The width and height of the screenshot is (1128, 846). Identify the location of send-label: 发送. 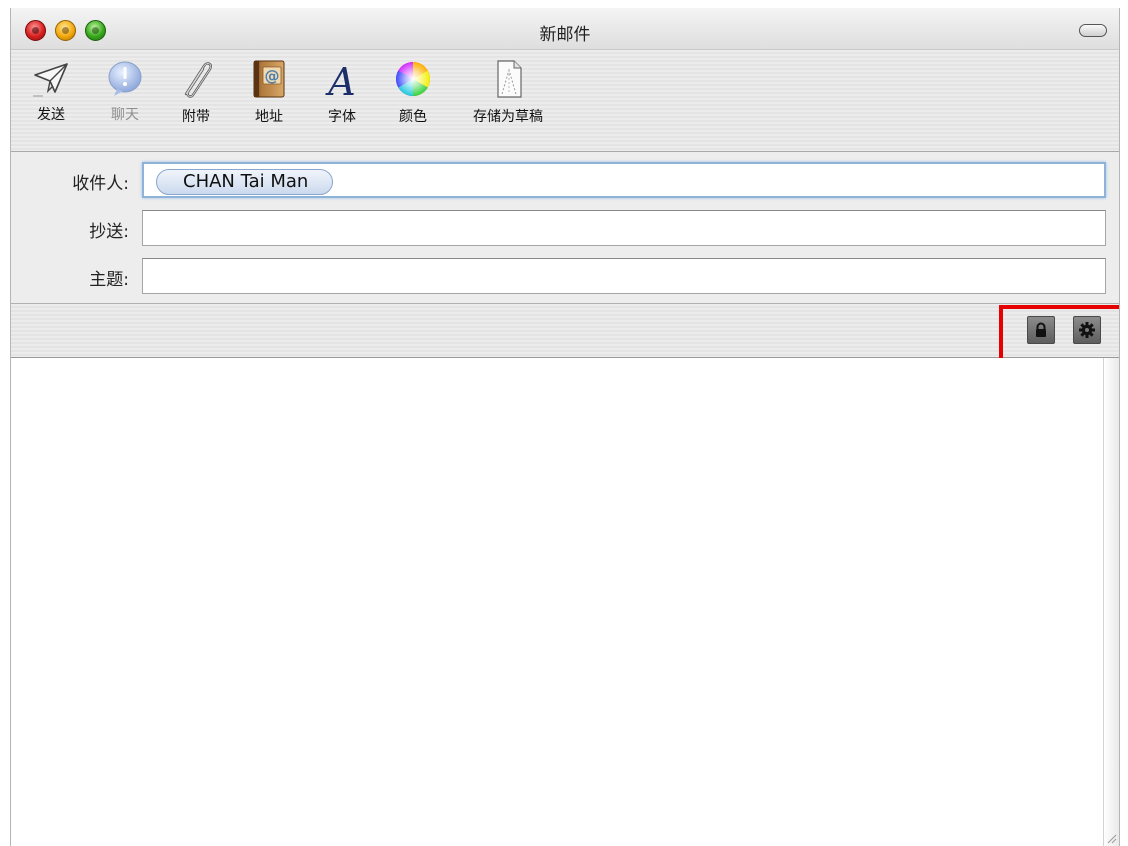
(51, 115).